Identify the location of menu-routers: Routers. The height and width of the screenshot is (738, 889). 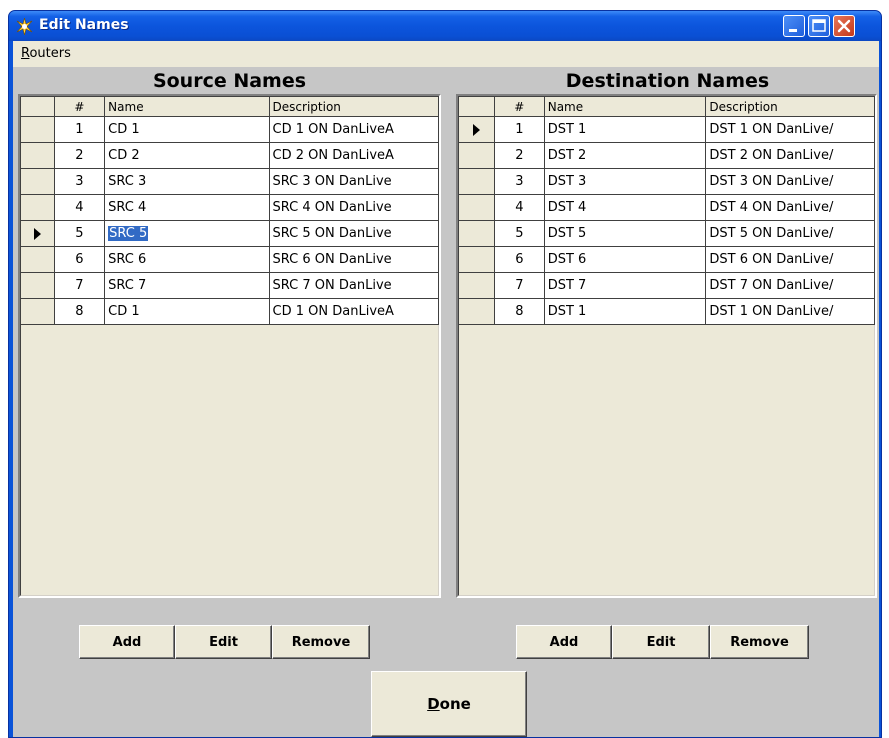
(46, 53).